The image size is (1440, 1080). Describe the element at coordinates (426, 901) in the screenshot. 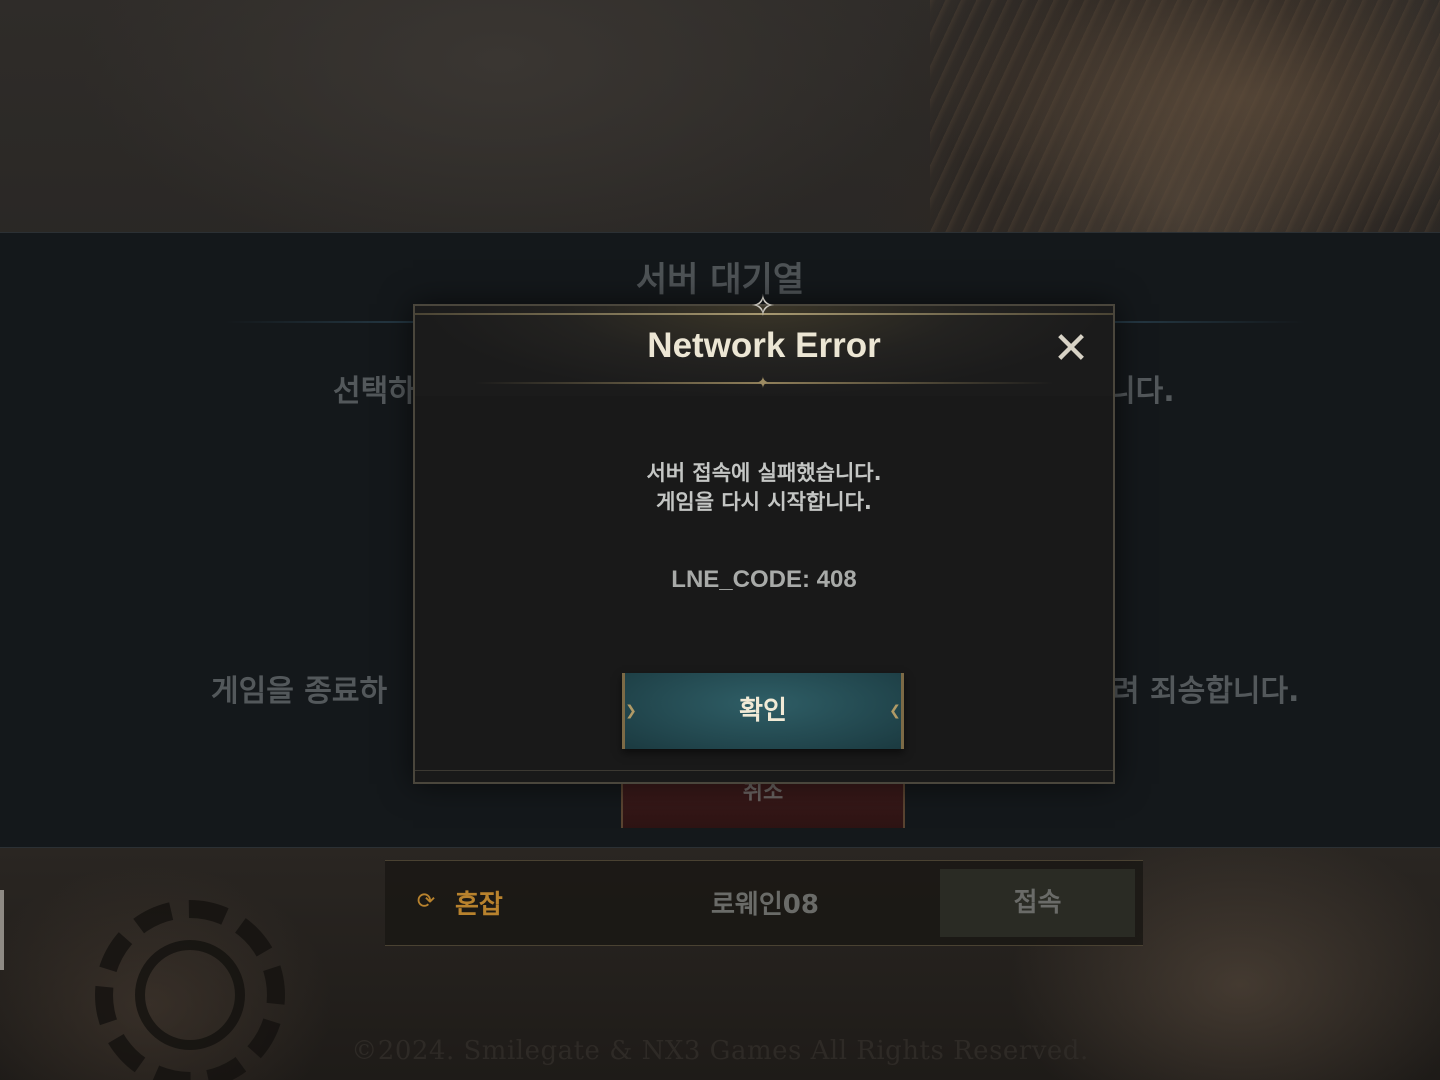

I see `refresh-icon: ⟳` at that location.